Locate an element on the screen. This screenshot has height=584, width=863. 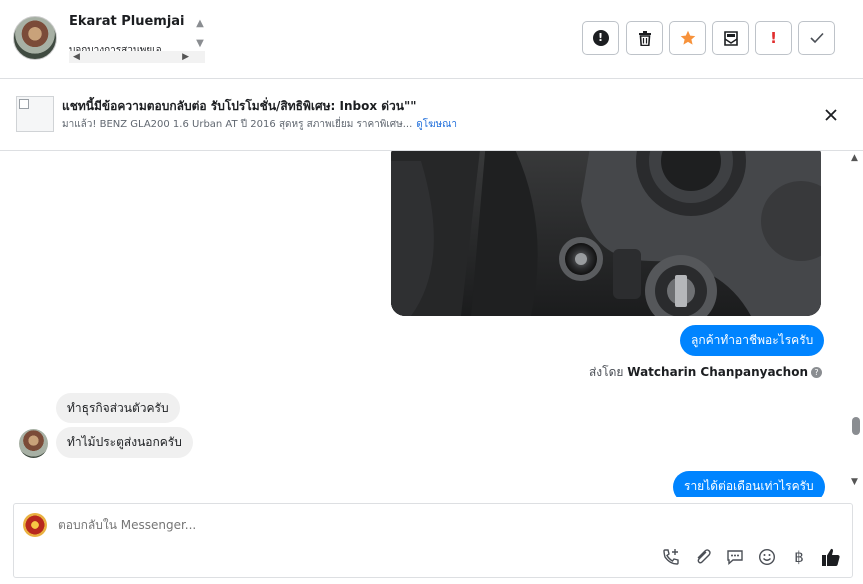
archive-icon is located at coordinates (730, 38).